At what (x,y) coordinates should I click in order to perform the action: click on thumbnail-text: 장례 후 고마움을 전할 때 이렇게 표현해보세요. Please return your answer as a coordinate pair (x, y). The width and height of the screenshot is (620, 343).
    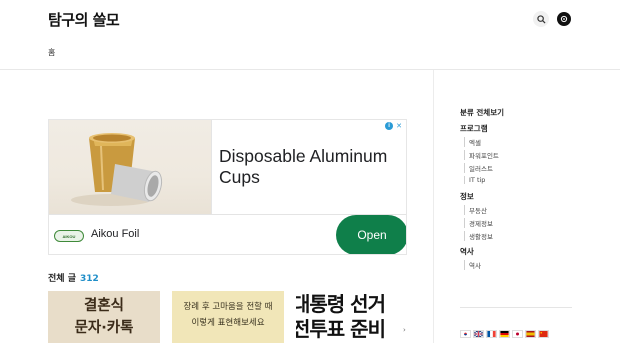
    Looking at the image, I should click on (228, 315).